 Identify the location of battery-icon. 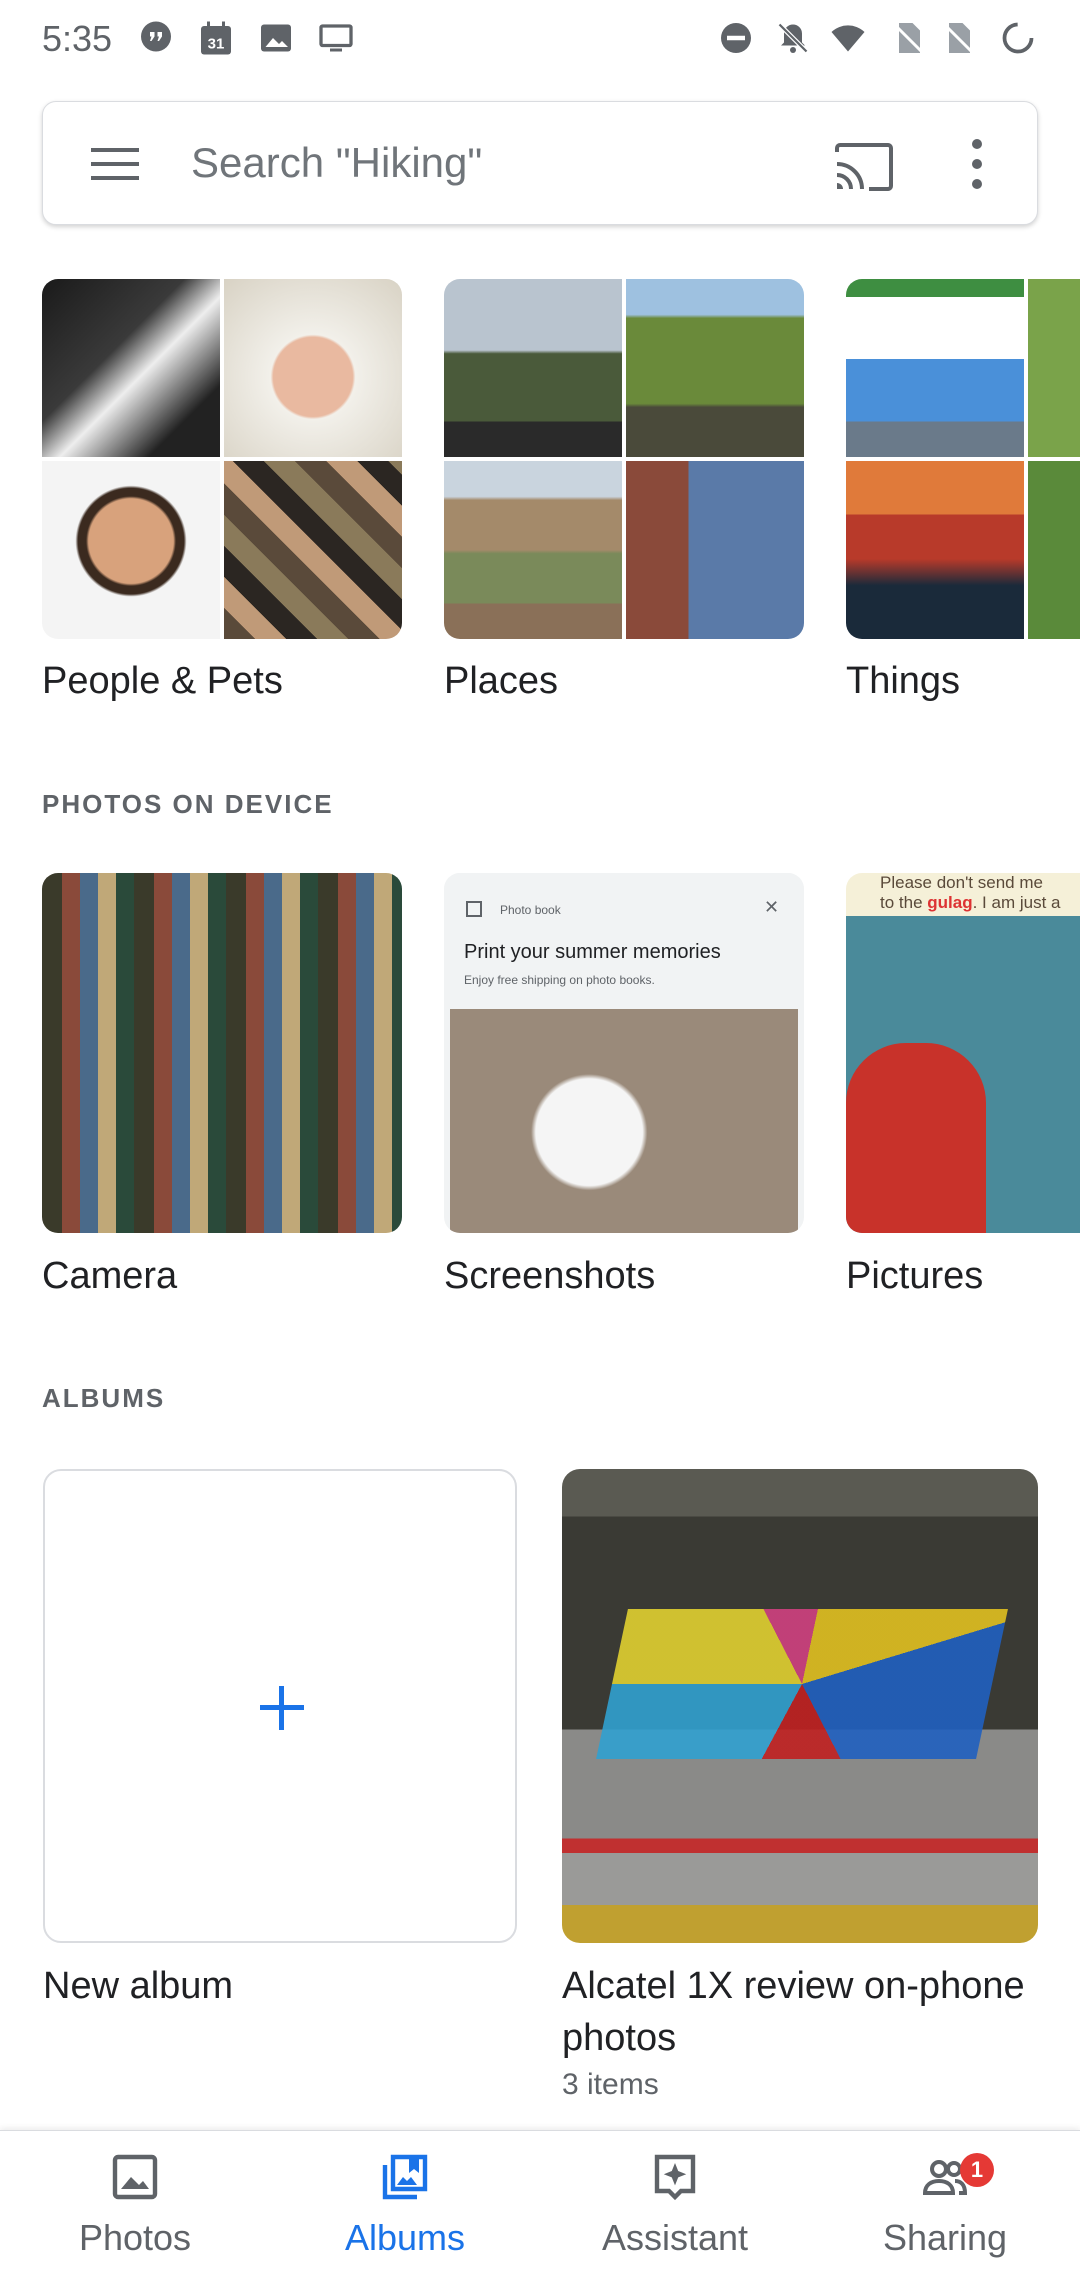
(1018, 38).